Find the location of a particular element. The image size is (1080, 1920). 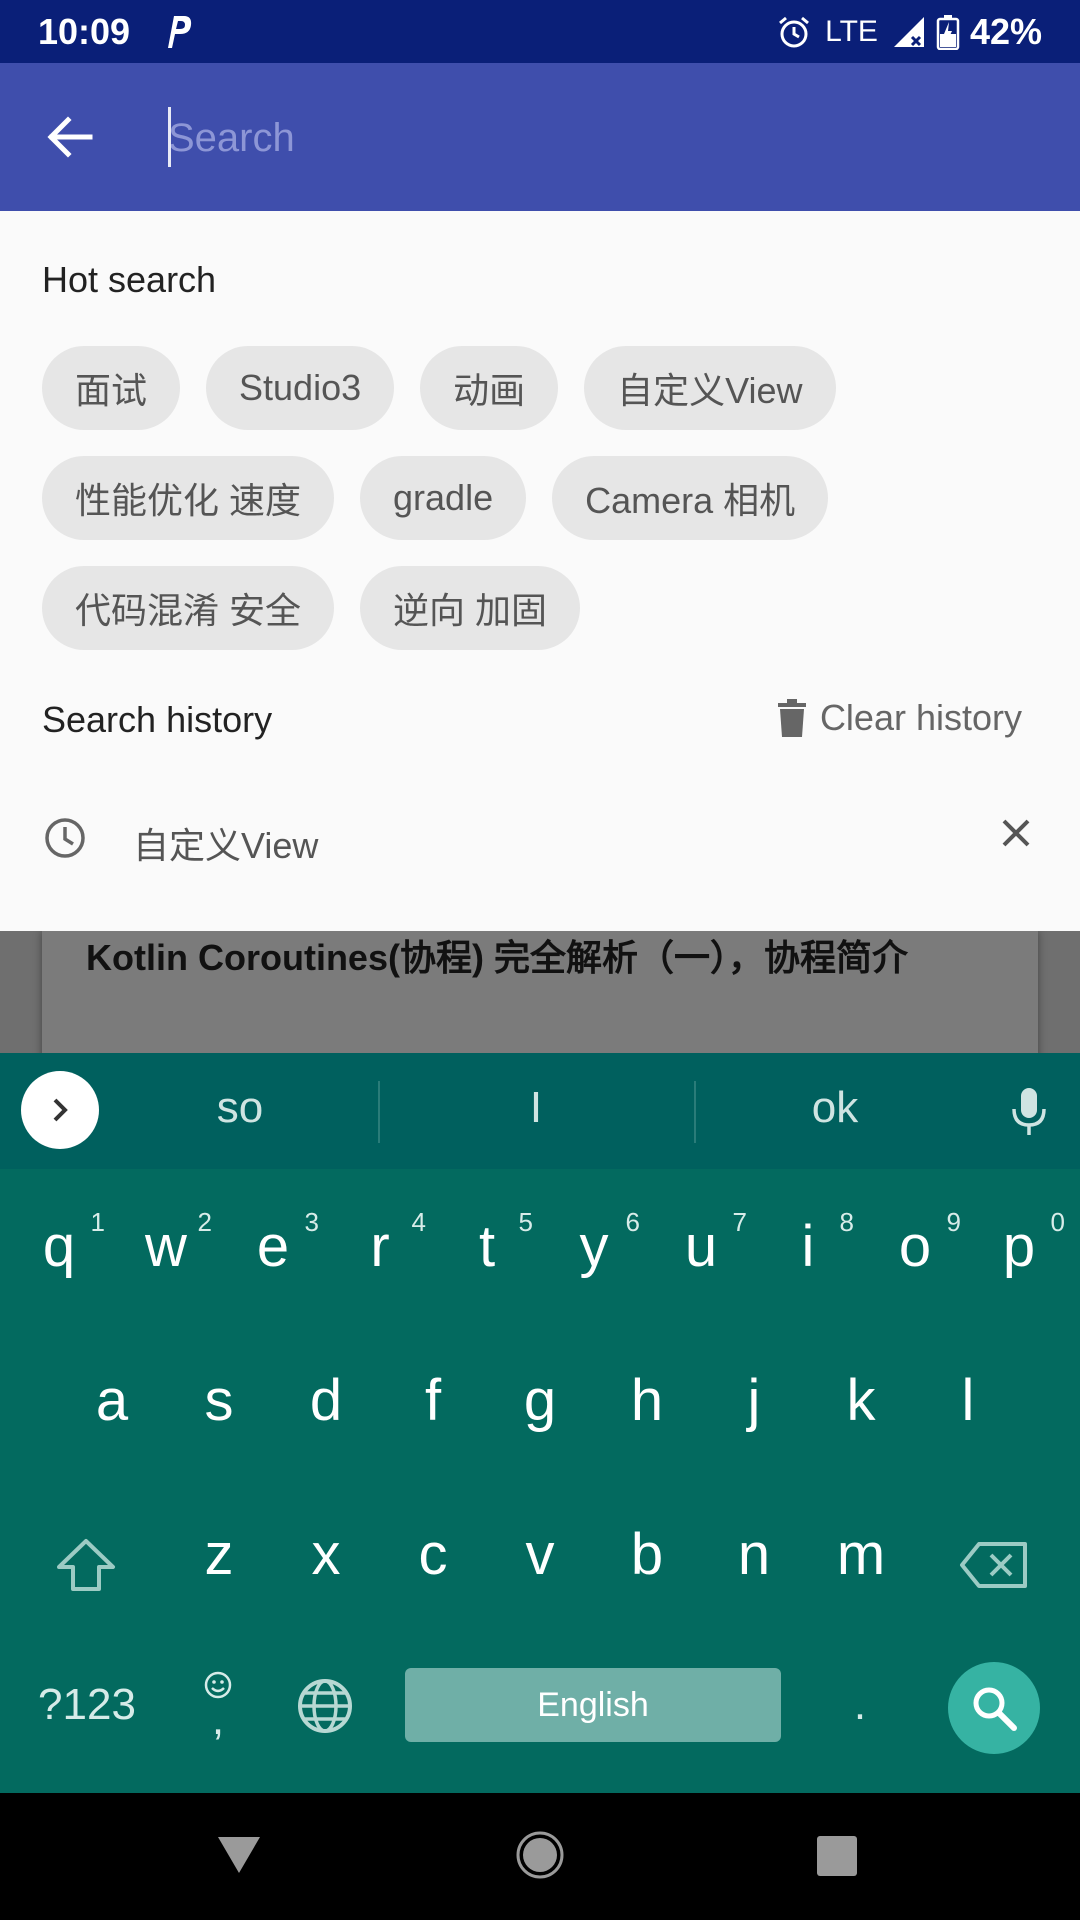

key-d: d is located at coordinates (326, 1400).